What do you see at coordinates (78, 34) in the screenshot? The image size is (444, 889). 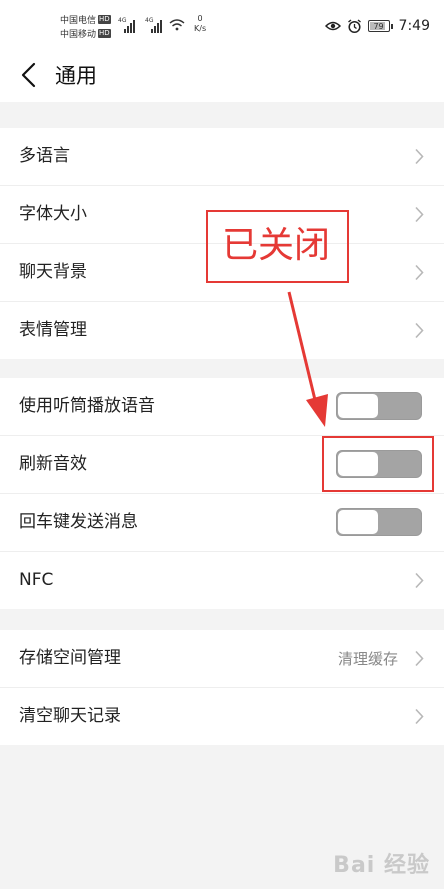 I see `carrier-2: 中国移动` at bounding box center [78, 34].